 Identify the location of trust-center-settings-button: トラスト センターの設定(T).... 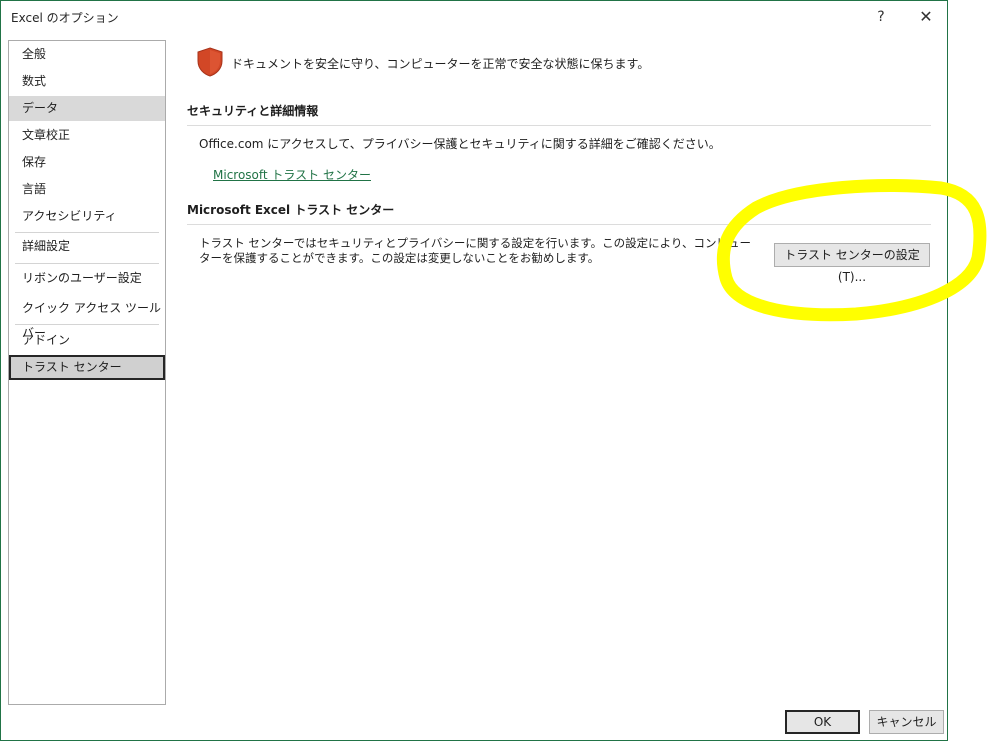
(852, 263).